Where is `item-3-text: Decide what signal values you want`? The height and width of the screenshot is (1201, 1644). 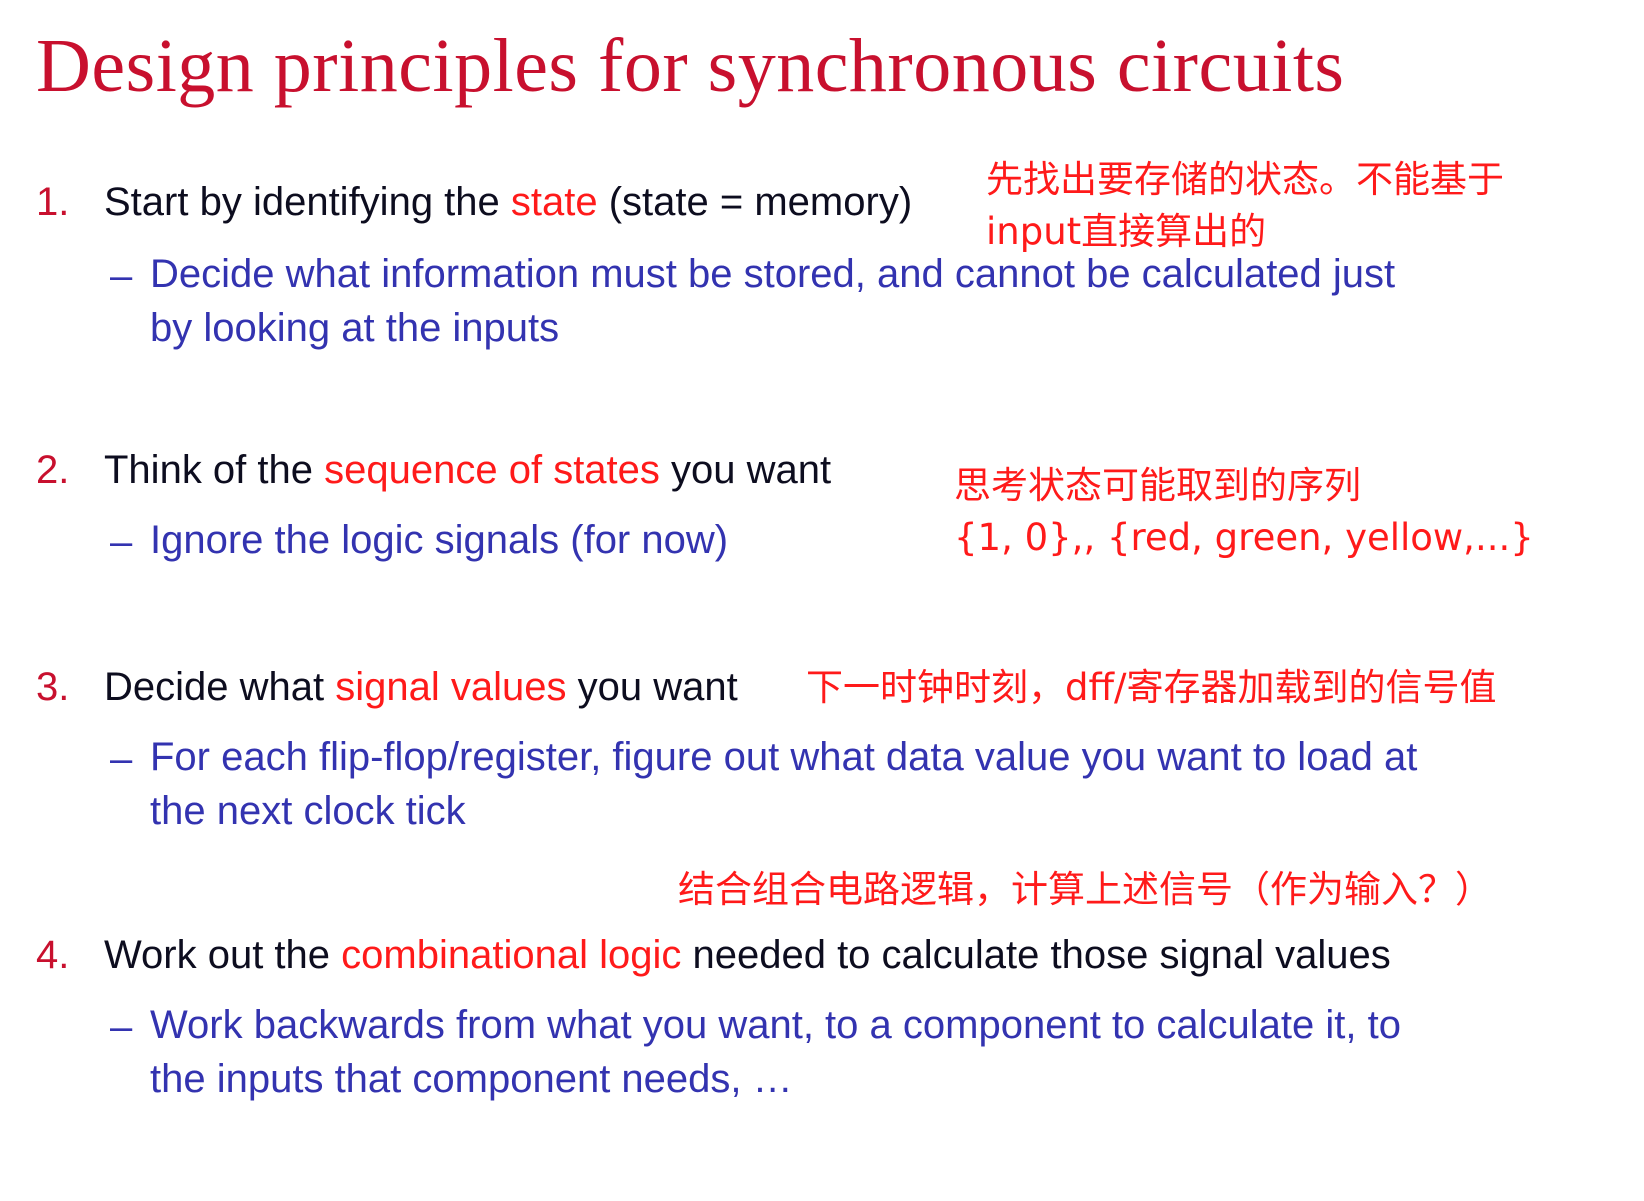
item-3-text: Decide what signal values you want is located at coordinates (421, 687).